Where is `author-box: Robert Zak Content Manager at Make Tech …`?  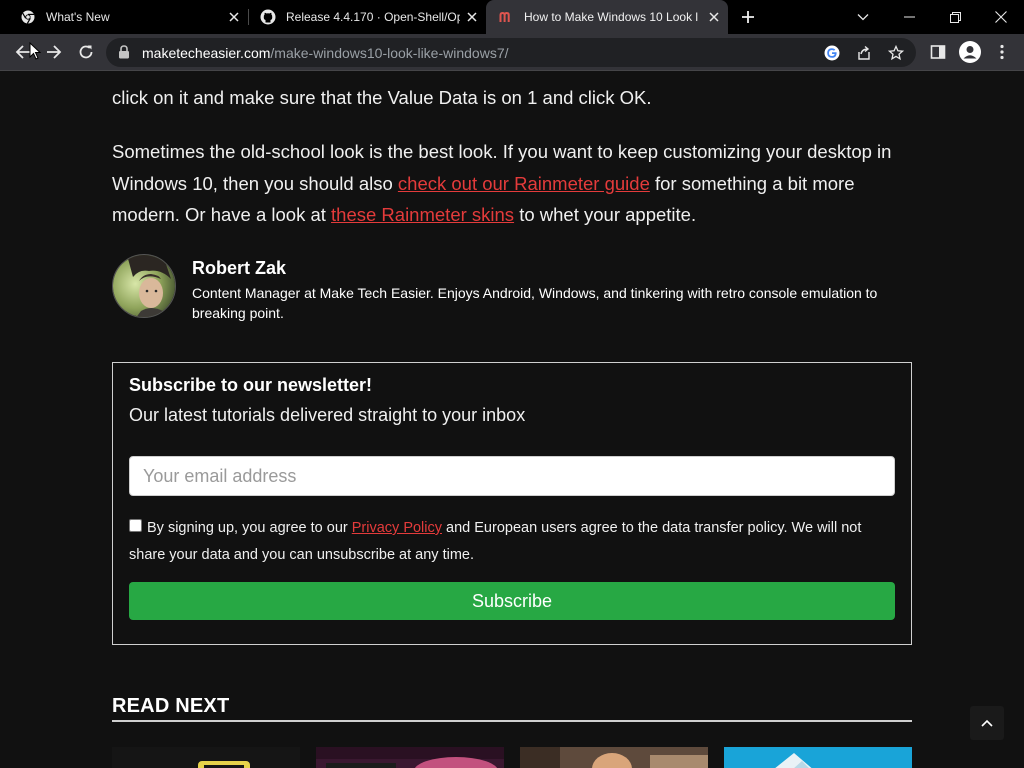
author-box: Robert Zak Content Manager at Make Tech … is located at coordinates (512, 289).